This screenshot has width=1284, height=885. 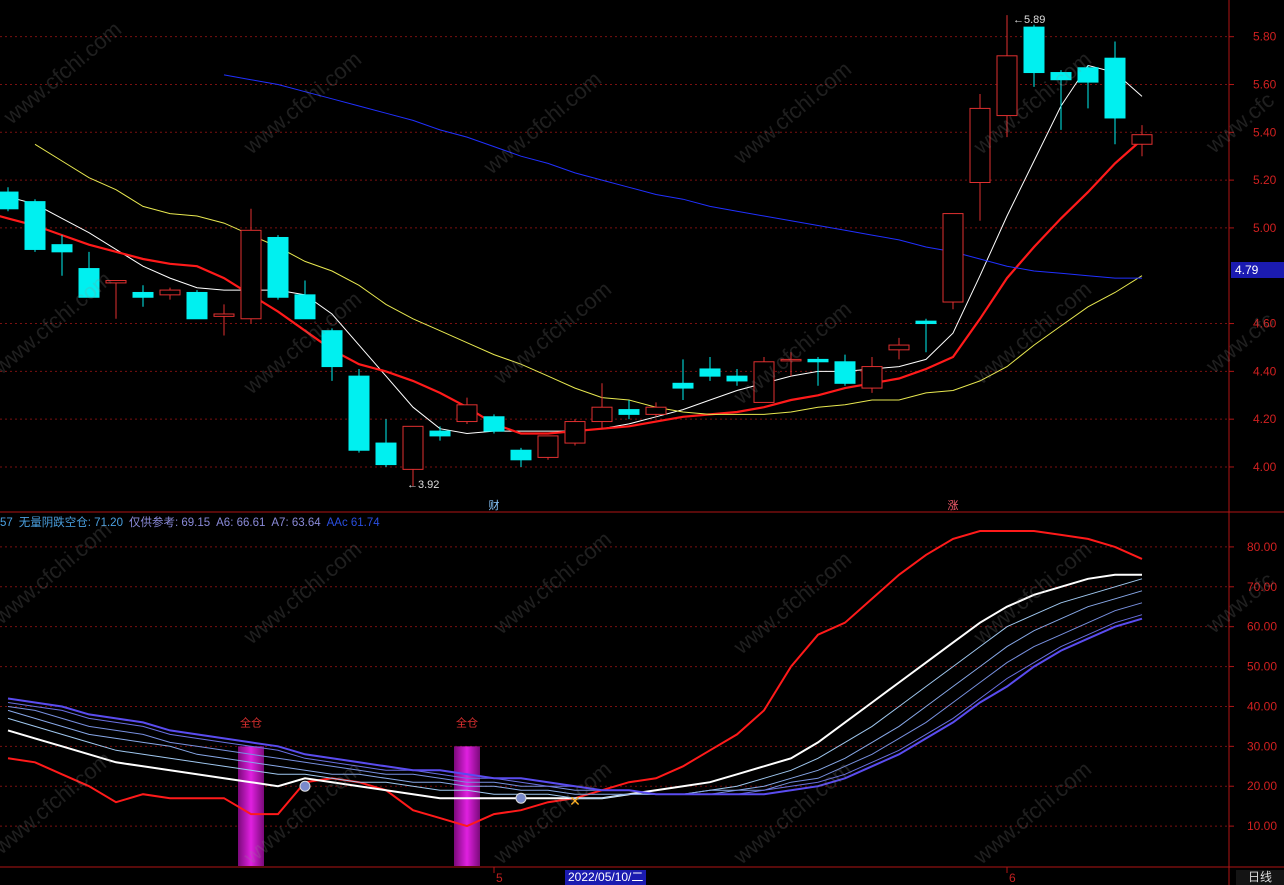 What do you see at coordinates (1265, 371) in the screenshot?
I see `price-tick-label: 4.40` at bounding box center [1265, 371].